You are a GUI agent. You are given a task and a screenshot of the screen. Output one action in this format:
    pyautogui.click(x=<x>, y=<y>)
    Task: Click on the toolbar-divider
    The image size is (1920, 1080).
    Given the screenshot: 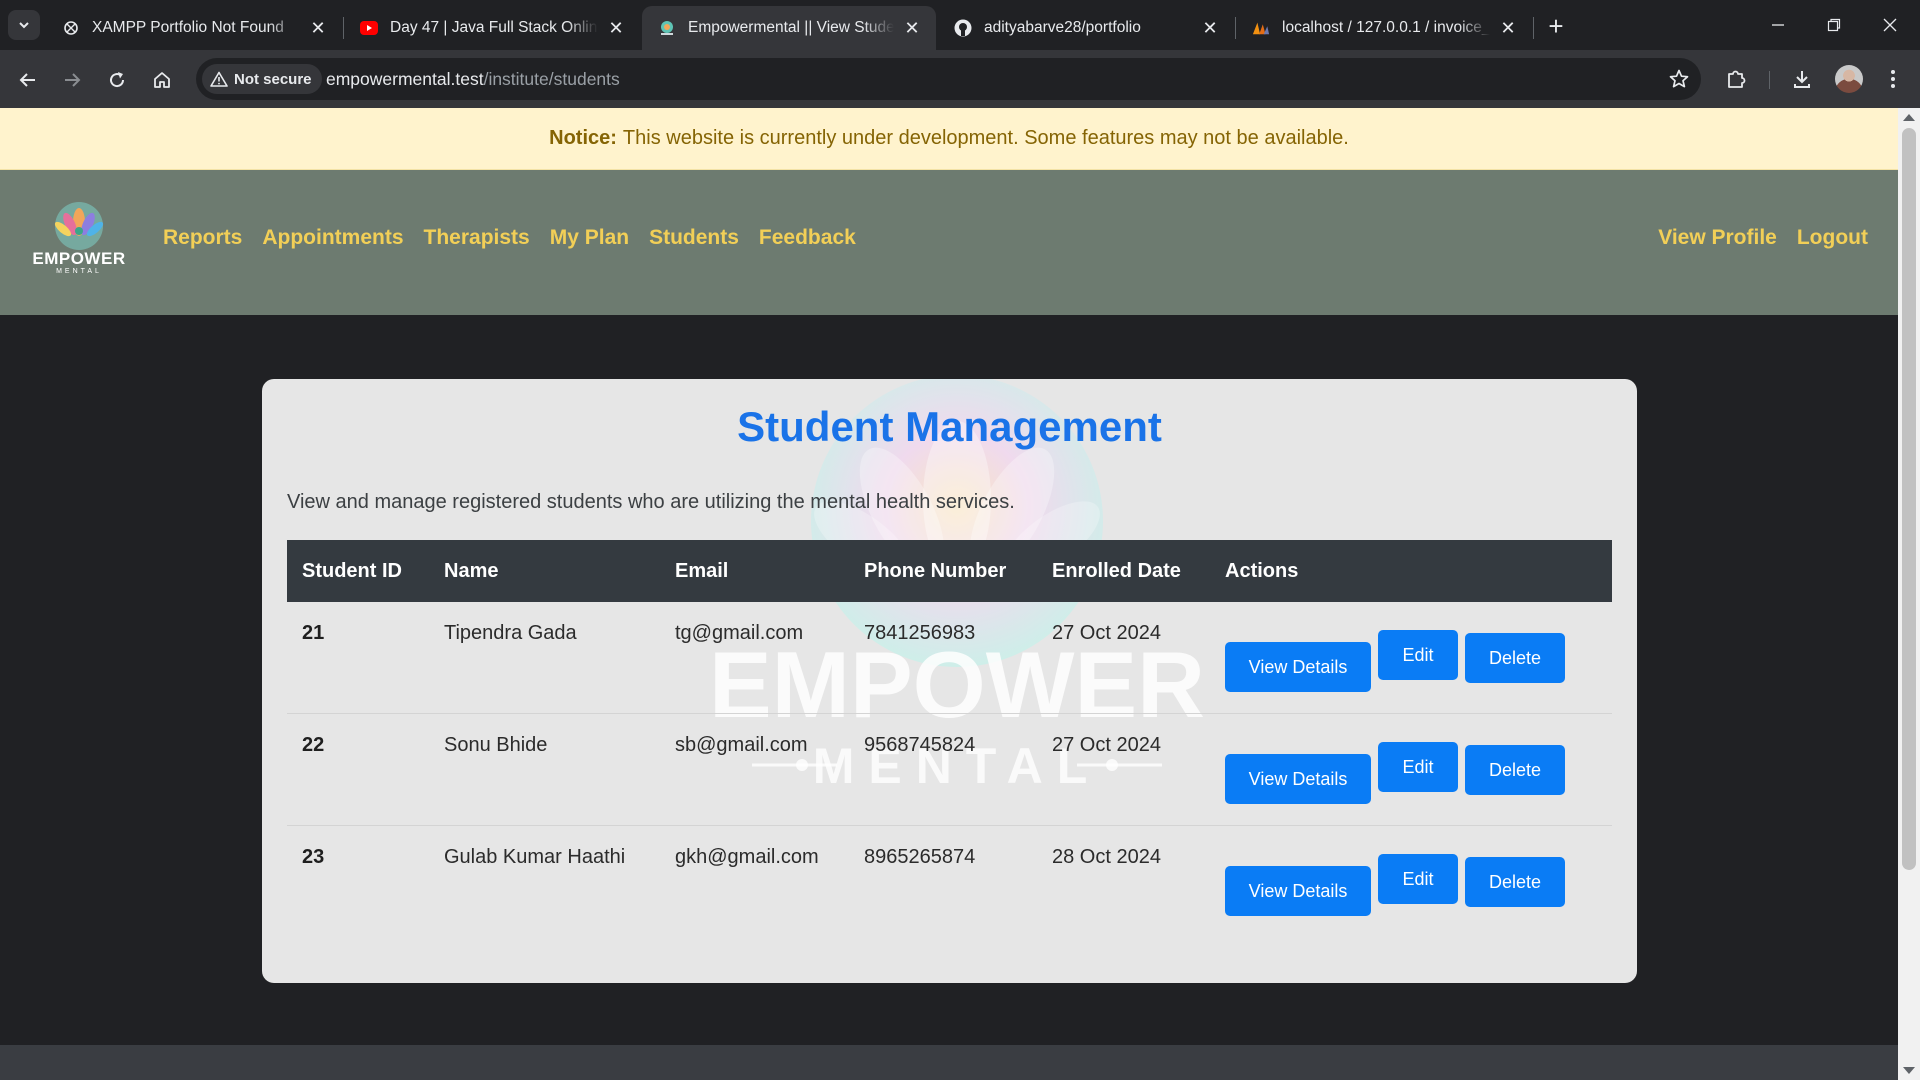 What is the action you would take?
    pyautogui.click(x=1769, y=80)
    